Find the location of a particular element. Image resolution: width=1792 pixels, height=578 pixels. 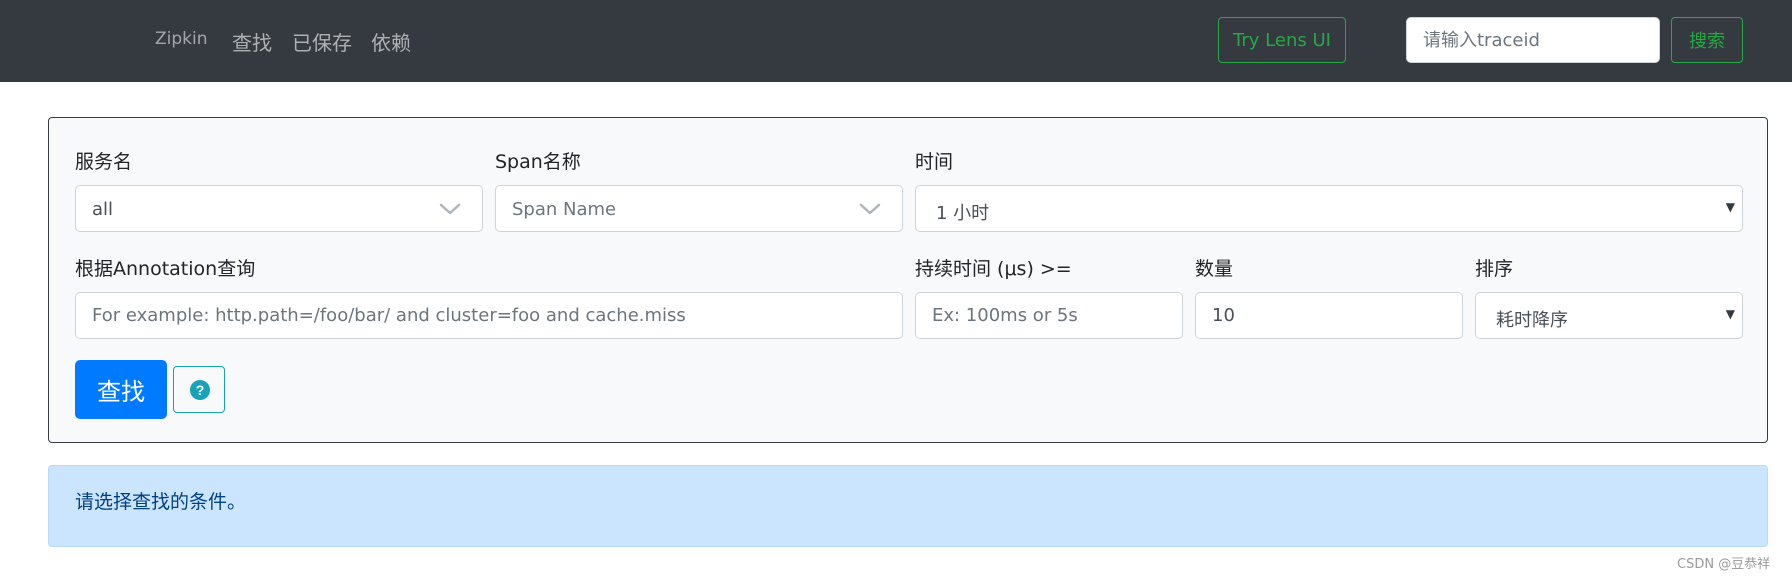

duration-field is located at coordinates (1049, 315).